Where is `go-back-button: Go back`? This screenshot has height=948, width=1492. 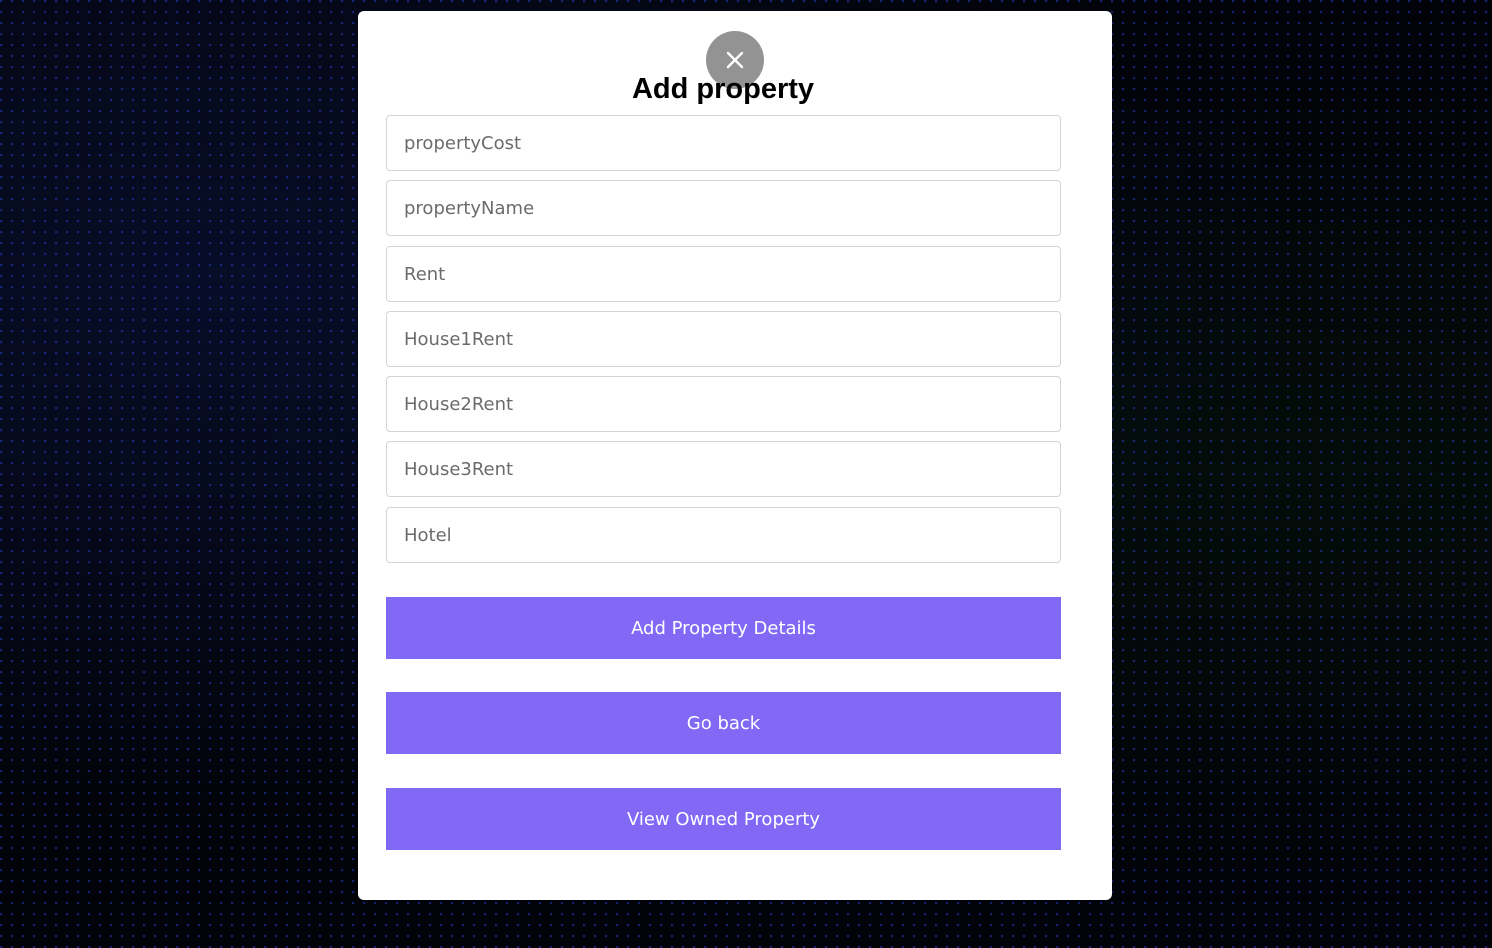
go-back-button: Go back is located at coordinates (723, 723).